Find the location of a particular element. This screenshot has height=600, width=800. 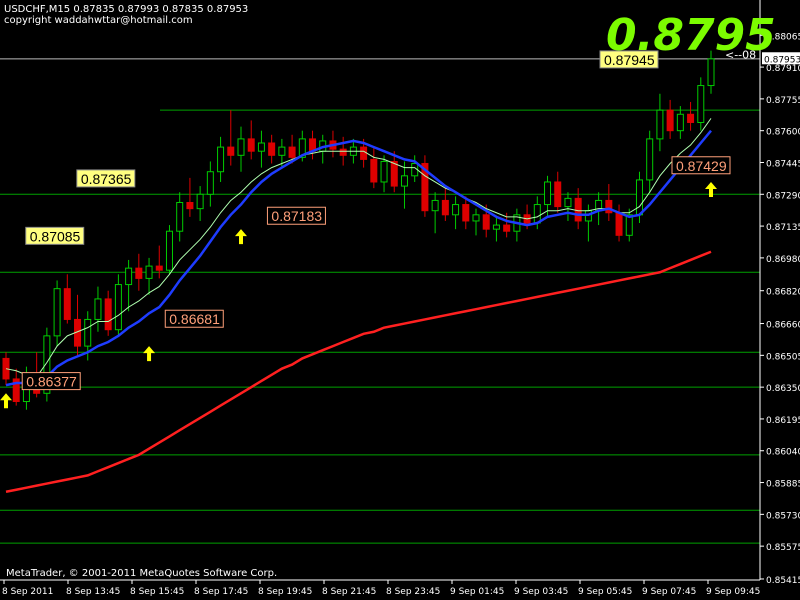

price-tick-label: 0.86040 is located at coordinates (783, 453).